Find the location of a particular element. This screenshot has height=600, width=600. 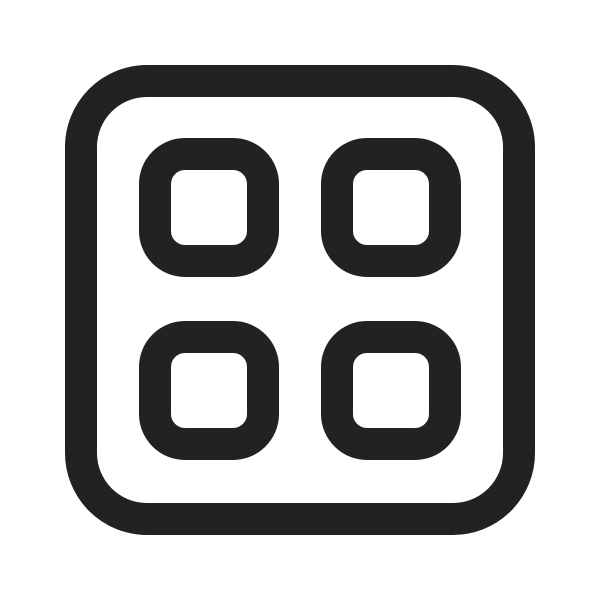

tile-top-left is located at coordinates (209, 207).